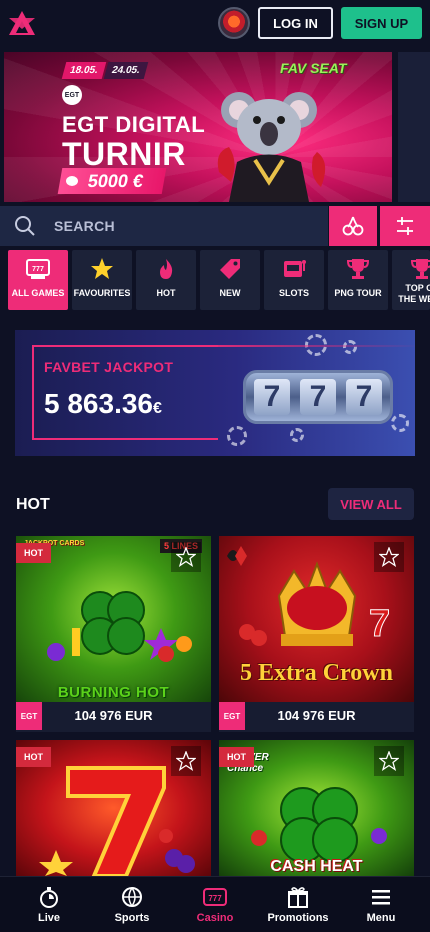 The width and height of the screenshot is (430, 932). I want to click on nav-label: Live, so click(48, 918).